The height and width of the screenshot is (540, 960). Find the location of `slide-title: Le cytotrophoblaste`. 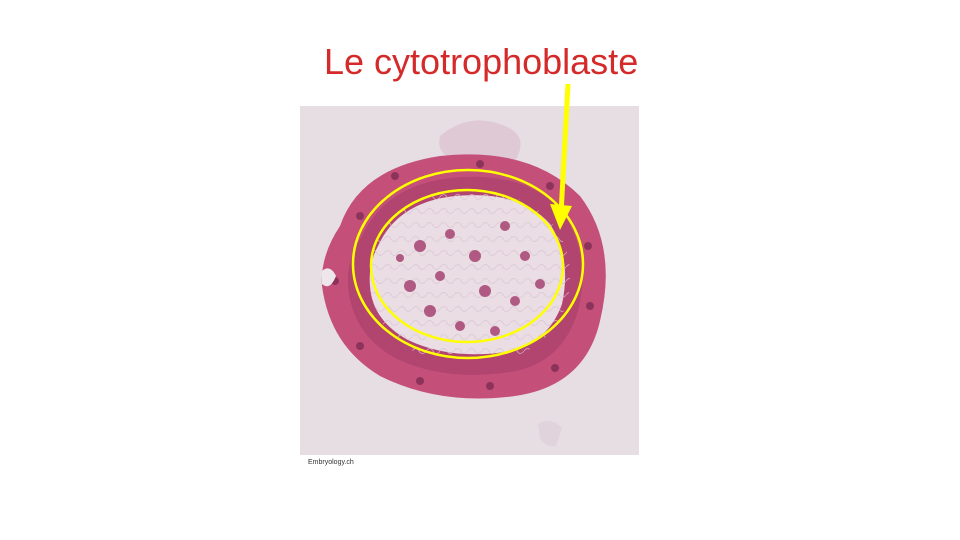

slide-title: Le cytotrophoblaste is located at coordinates (481, 61).